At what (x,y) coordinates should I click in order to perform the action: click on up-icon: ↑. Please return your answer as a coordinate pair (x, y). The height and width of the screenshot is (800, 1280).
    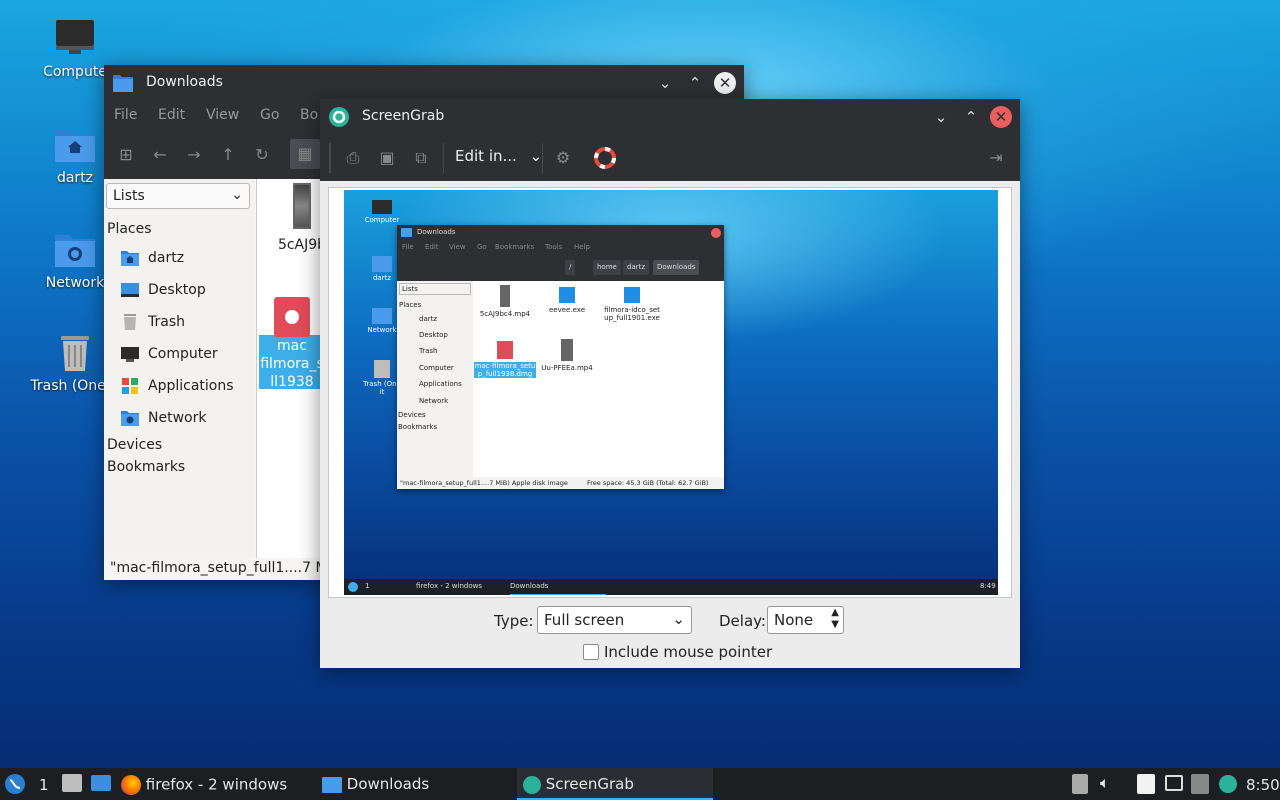
    Looking at the image, I should click on (228, 155).